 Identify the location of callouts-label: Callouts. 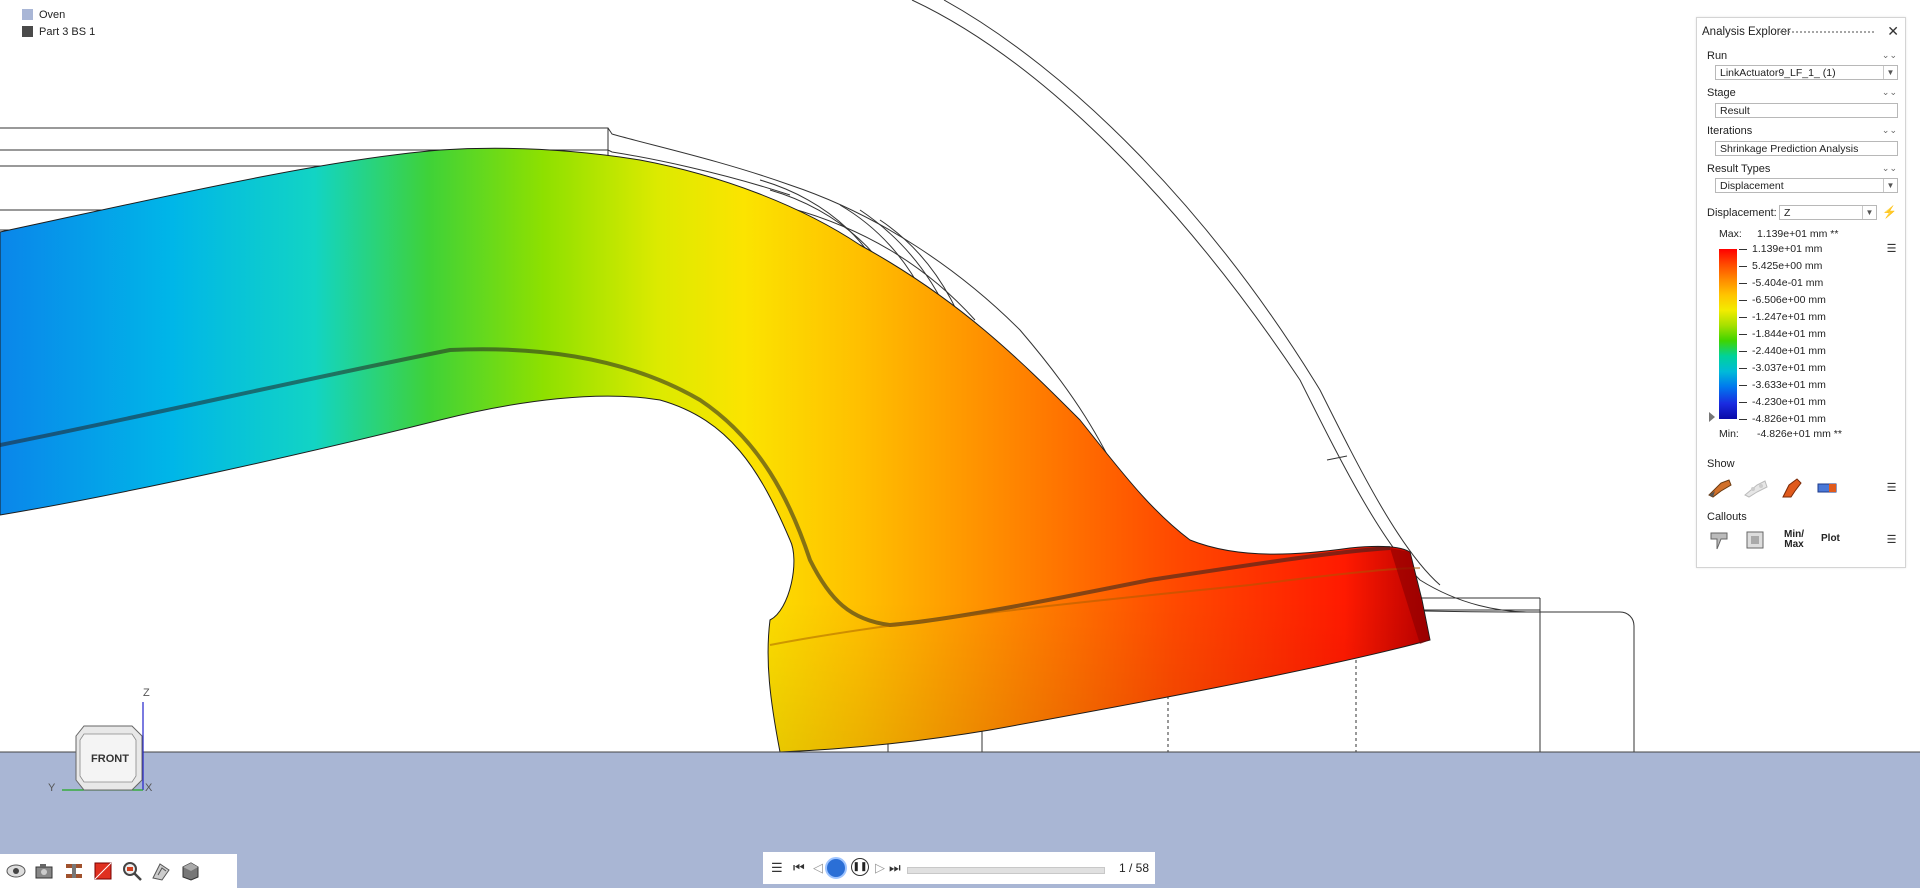
(1727, 517).